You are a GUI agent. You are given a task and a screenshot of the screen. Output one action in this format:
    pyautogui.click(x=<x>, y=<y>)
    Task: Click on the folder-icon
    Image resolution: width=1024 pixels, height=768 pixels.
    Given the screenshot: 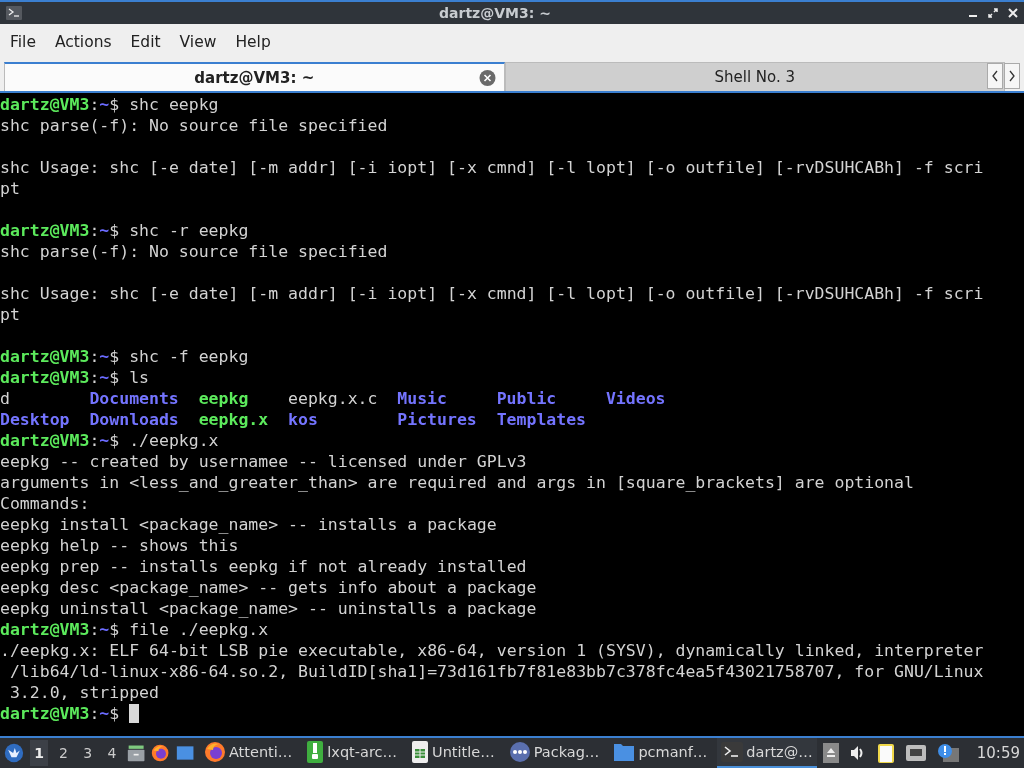 What is the action you would take?
    pyautogui.click(x=624, y=752)
    